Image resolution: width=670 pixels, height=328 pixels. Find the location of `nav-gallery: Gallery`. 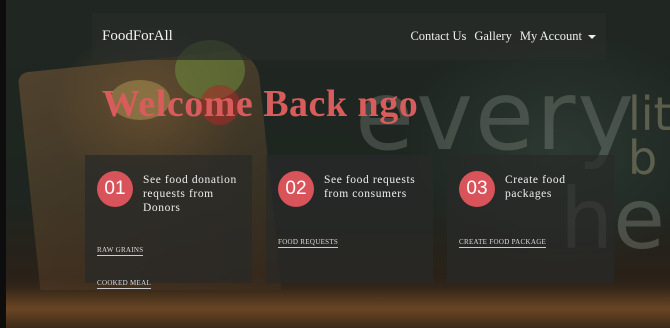

nav-gallery: Gallery is located at coordinates (492, 36).